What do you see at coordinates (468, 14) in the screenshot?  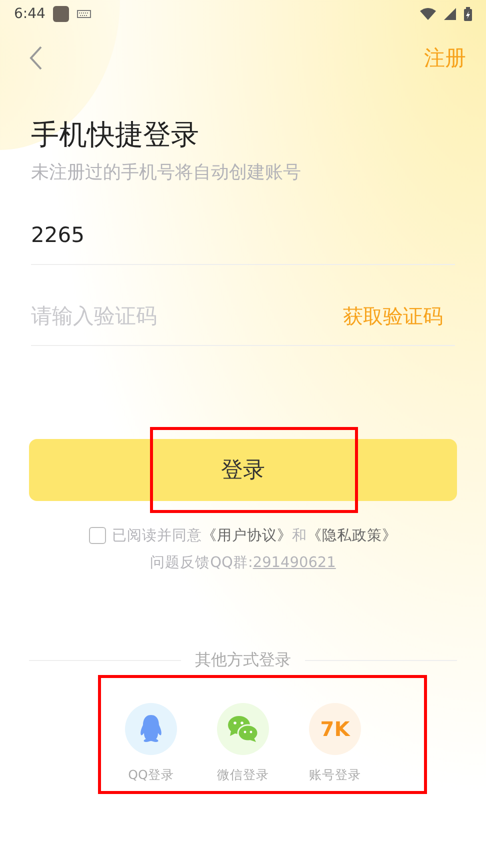 I see `battery-icon` at bounding box center [468, 14].